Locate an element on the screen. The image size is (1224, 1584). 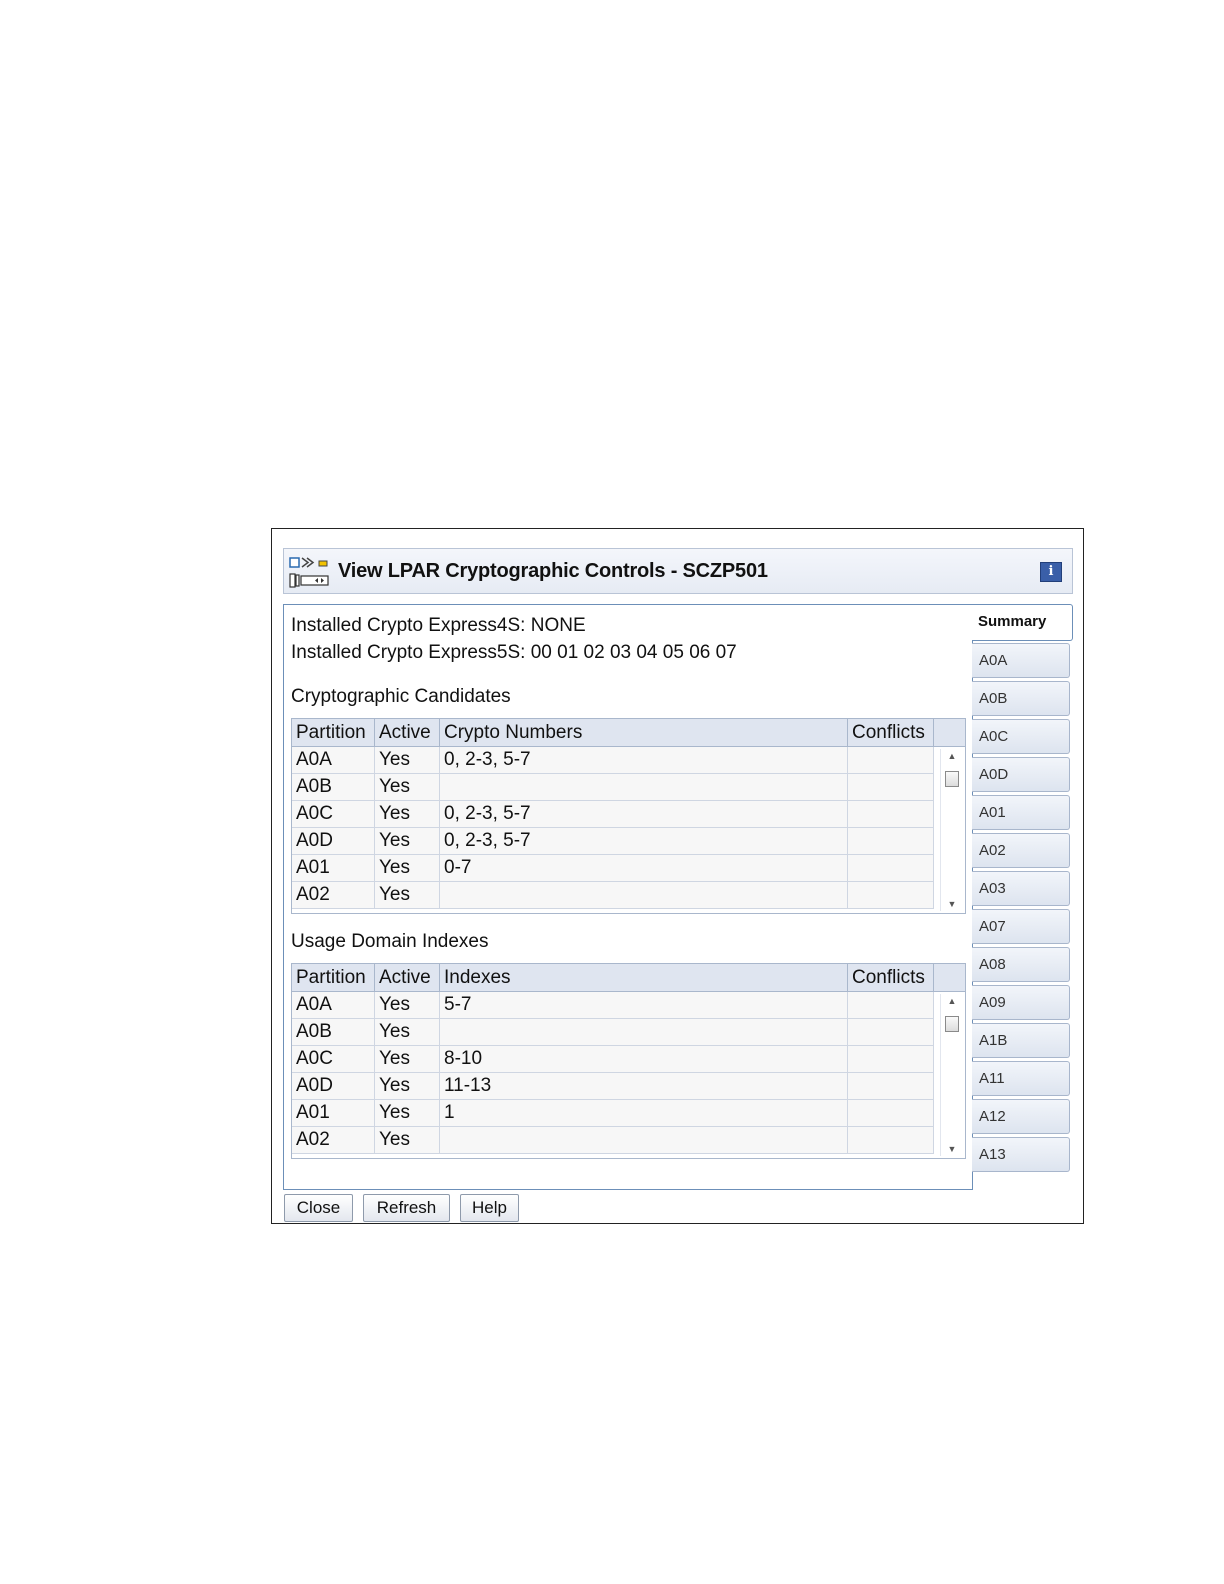
tab-a09: A09 is located at coordinates (1021, 1002).